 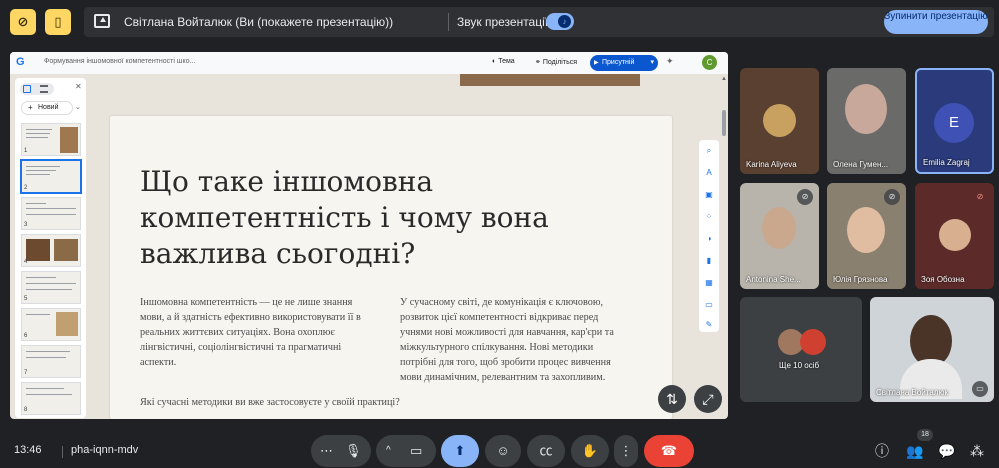 I want to click on chat-icon: 💬, so click(x=947, y=451).